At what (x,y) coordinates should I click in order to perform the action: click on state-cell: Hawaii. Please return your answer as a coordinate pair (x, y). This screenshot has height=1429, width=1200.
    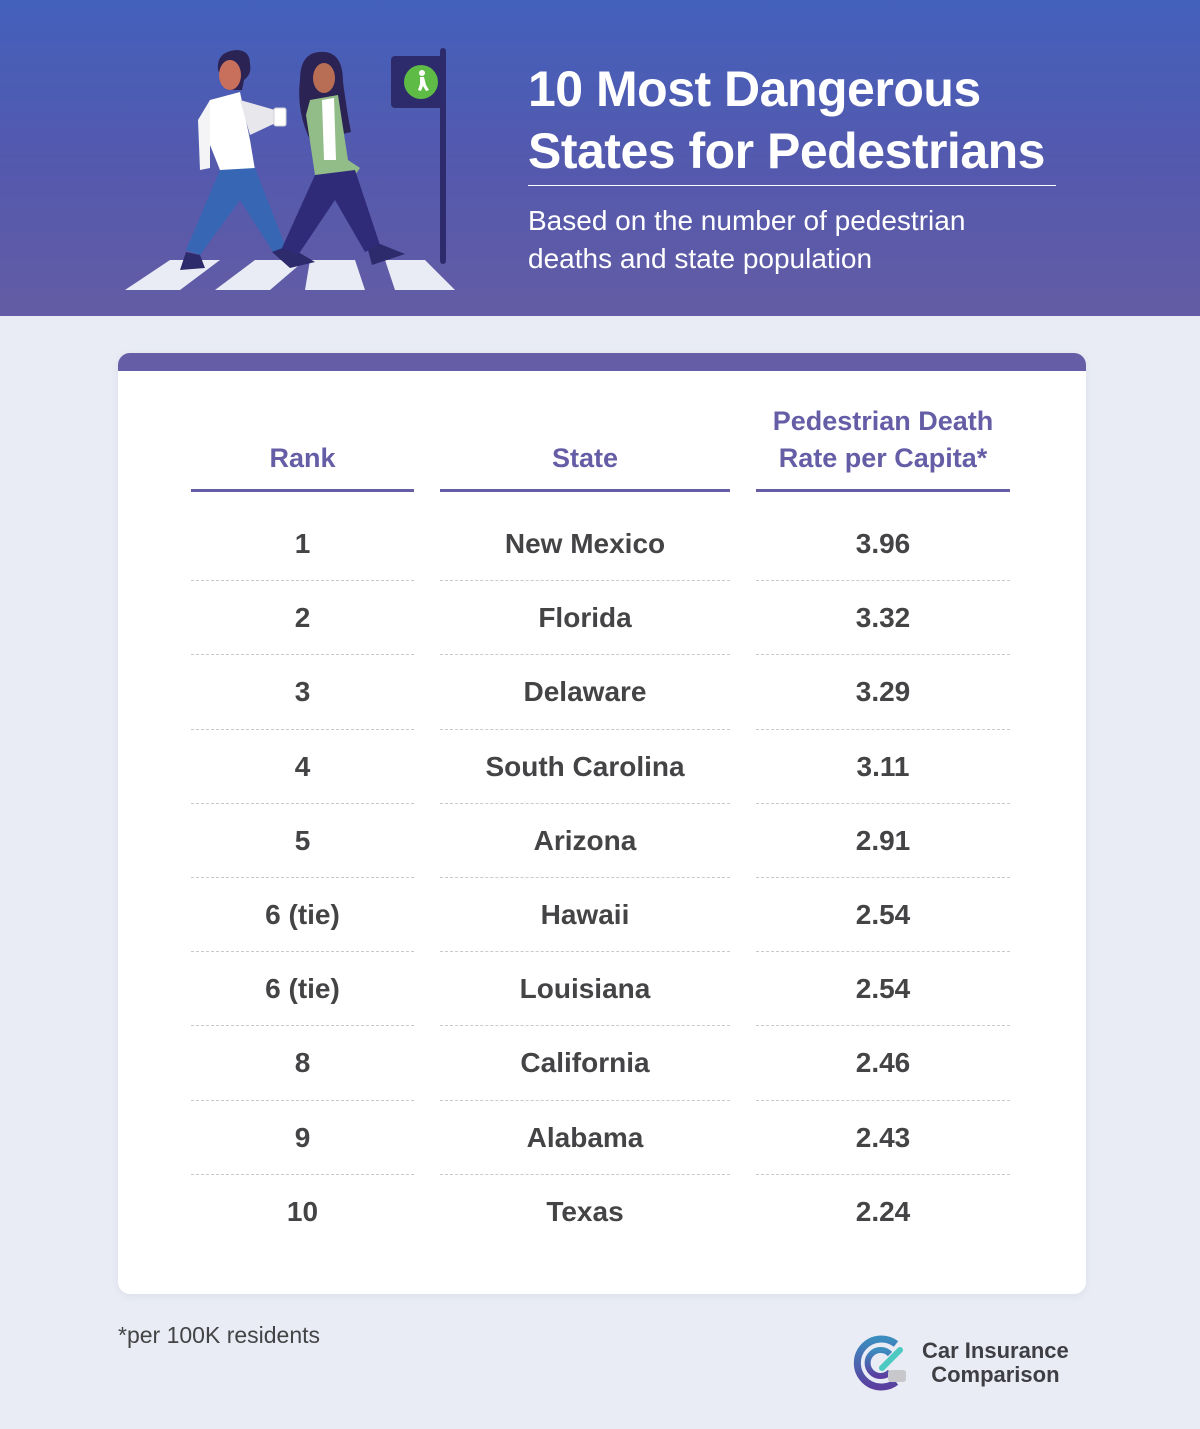
    Looking at the image, I should click on (585, 914).